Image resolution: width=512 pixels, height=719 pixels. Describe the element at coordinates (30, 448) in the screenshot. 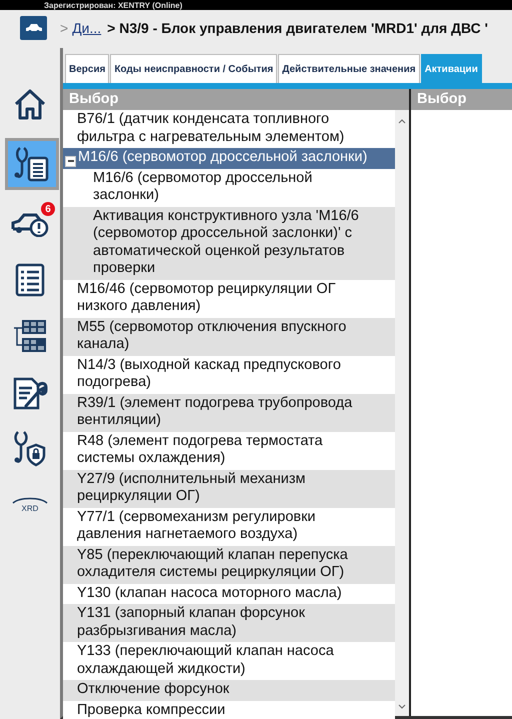

I see `stethoscope-lock-icon` at that location.